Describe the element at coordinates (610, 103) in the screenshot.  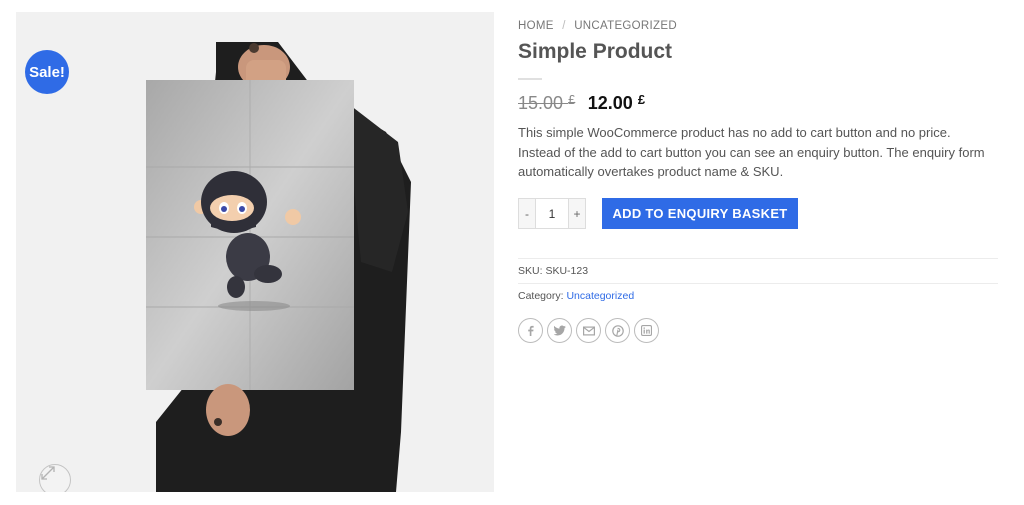
I see `sale-price-amount: 12.00` at that location.